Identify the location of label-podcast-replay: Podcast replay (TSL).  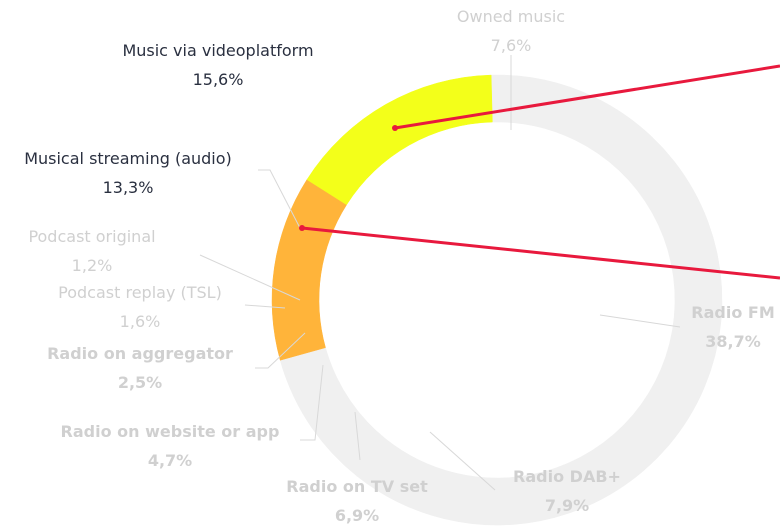
(140, 292).